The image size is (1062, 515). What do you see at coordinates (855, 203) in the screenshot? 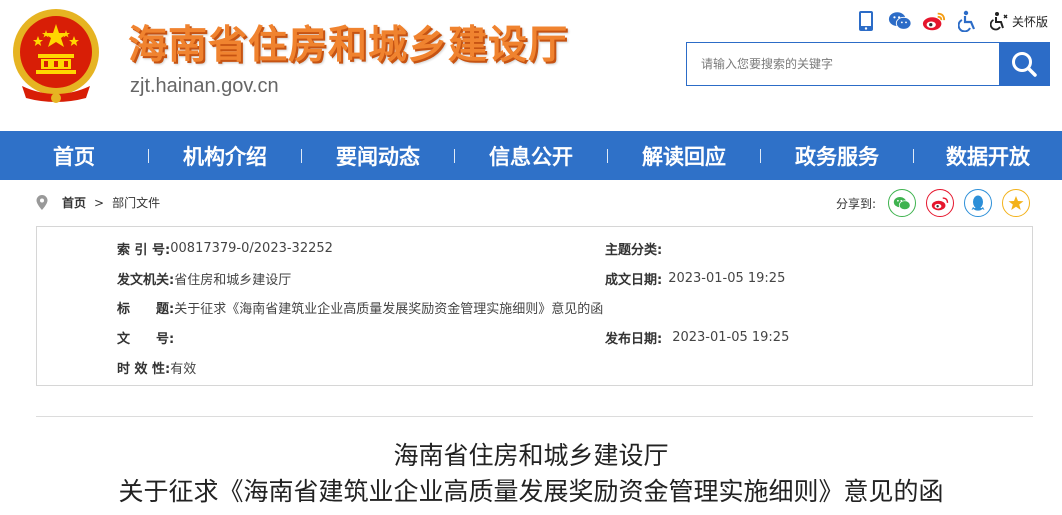
I see `share-label: 分享到:` at bounding box center [855, 203].